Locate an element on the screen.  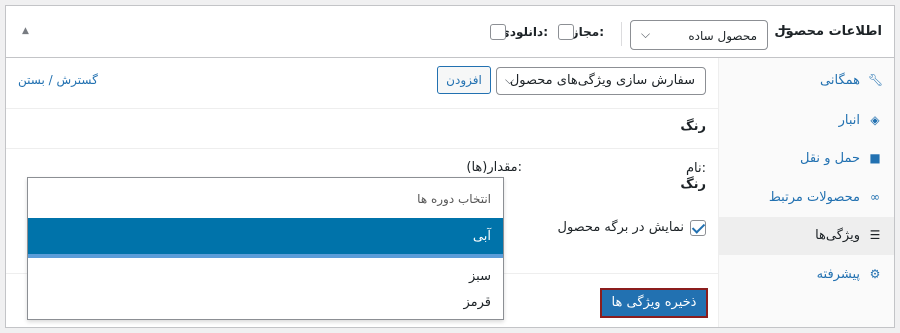
tab-label: پیشرفته is located at coordinates (838, 274).